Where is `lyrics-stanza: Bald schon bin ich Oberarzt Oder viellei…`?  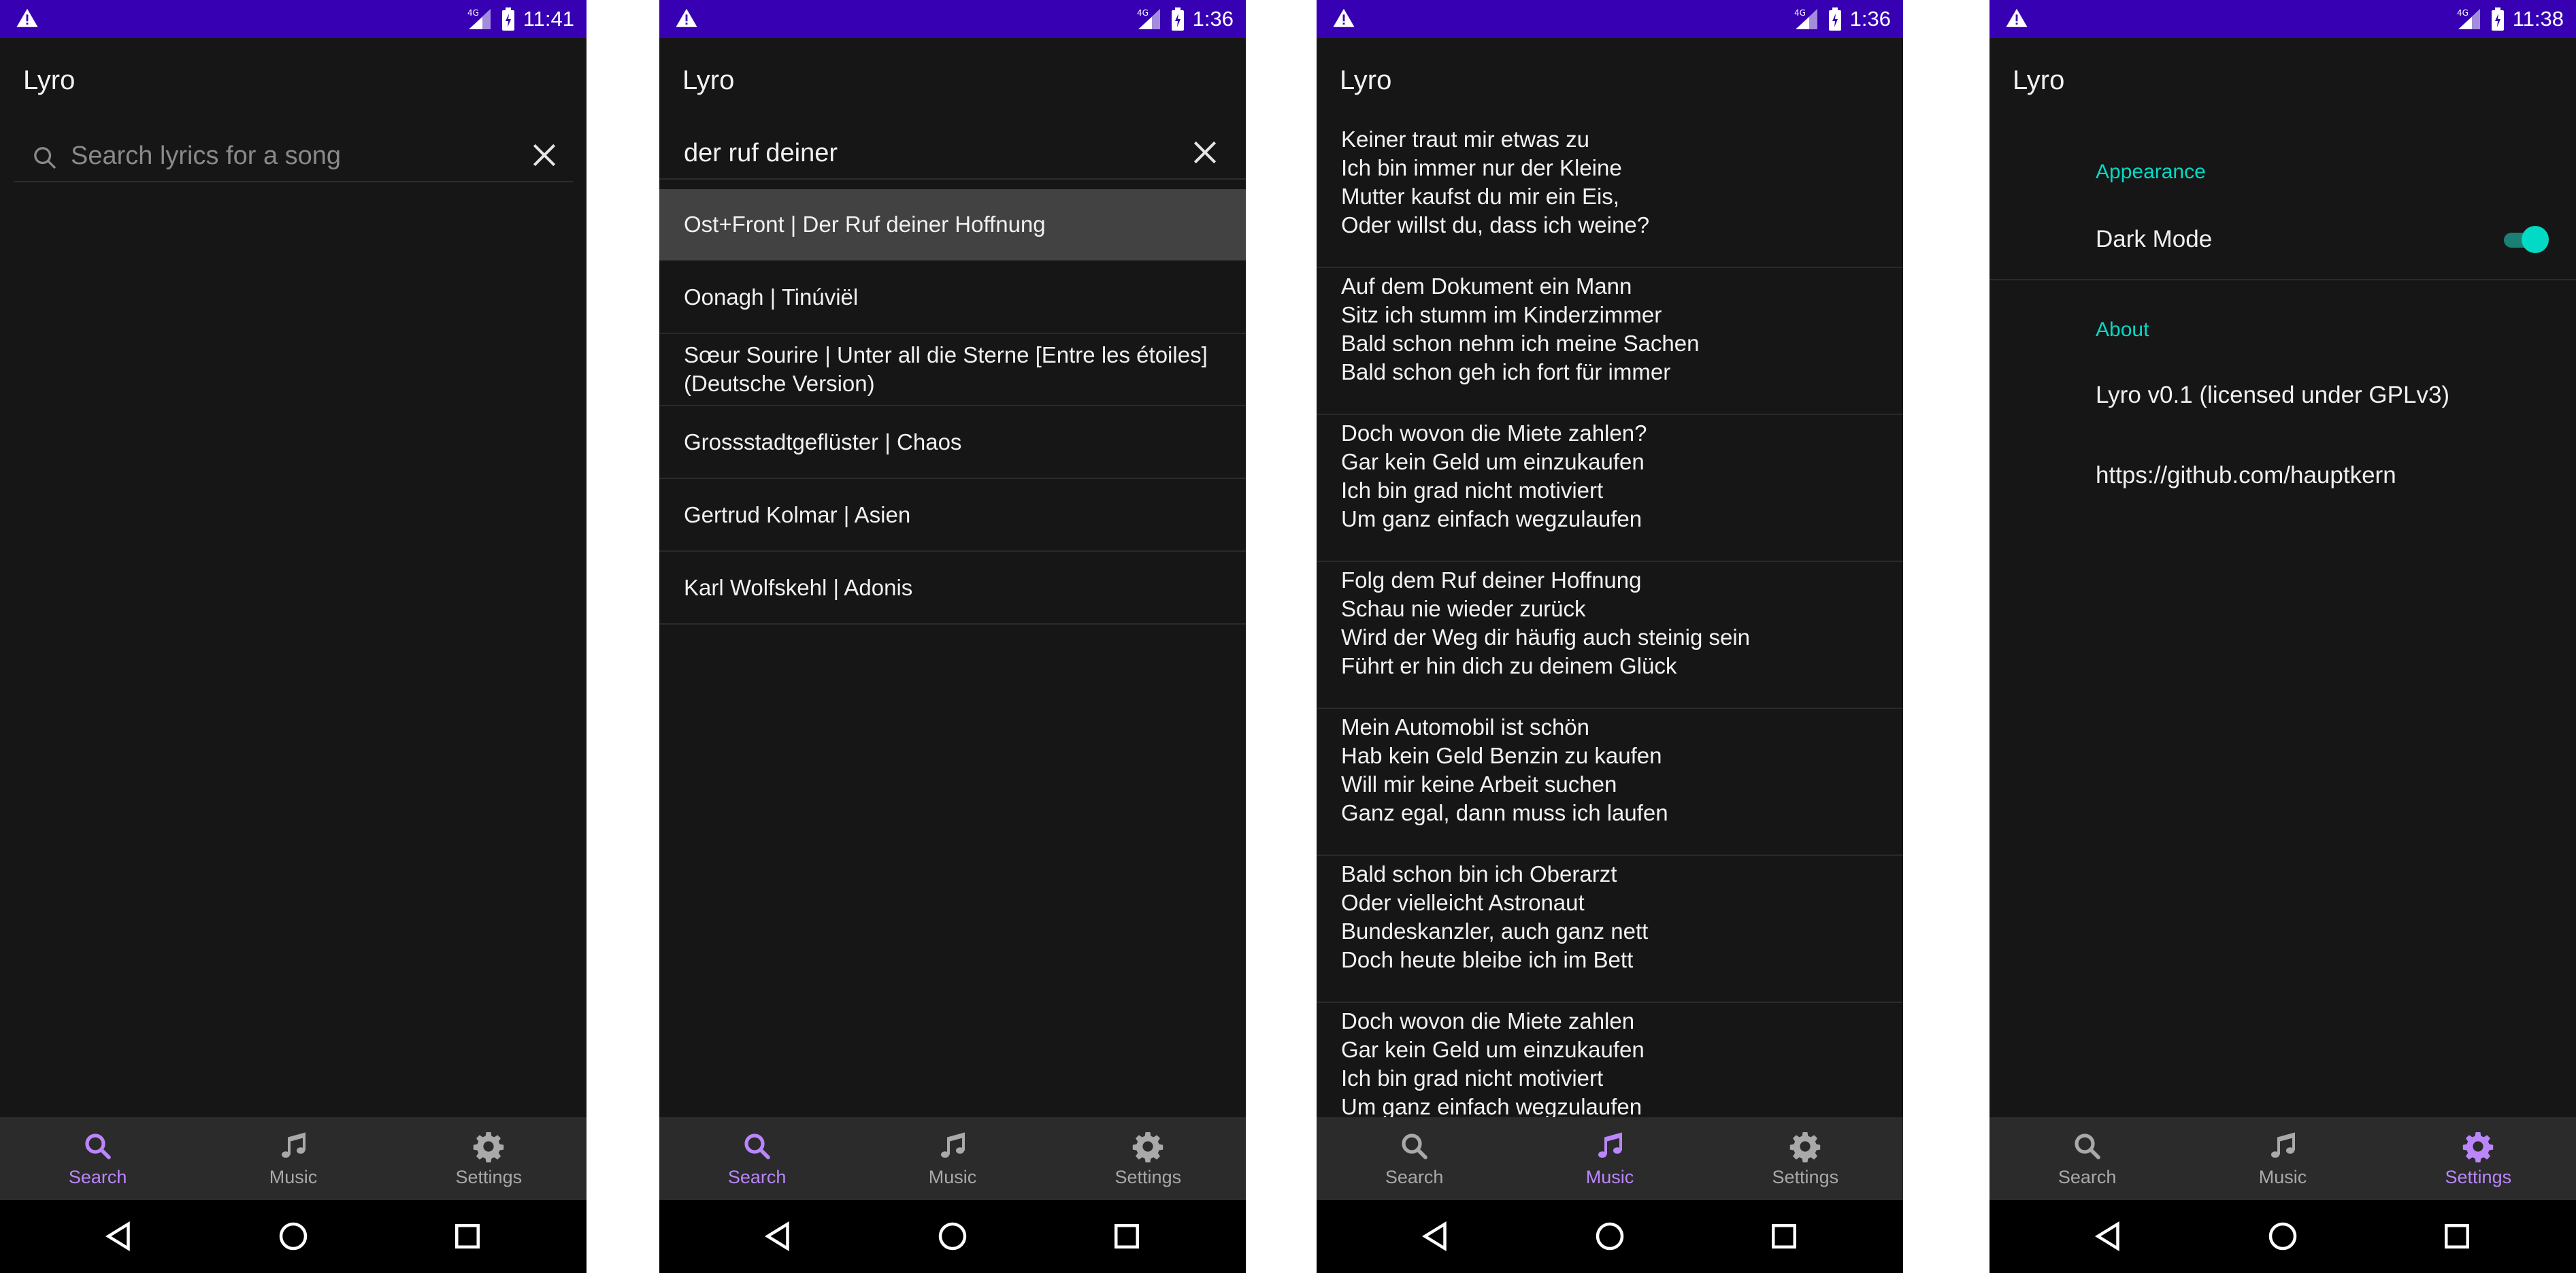 lyrics-stanza: Bald schon bin ich Oberarzt Oder viellei… is located at coordinates (1610, 929).